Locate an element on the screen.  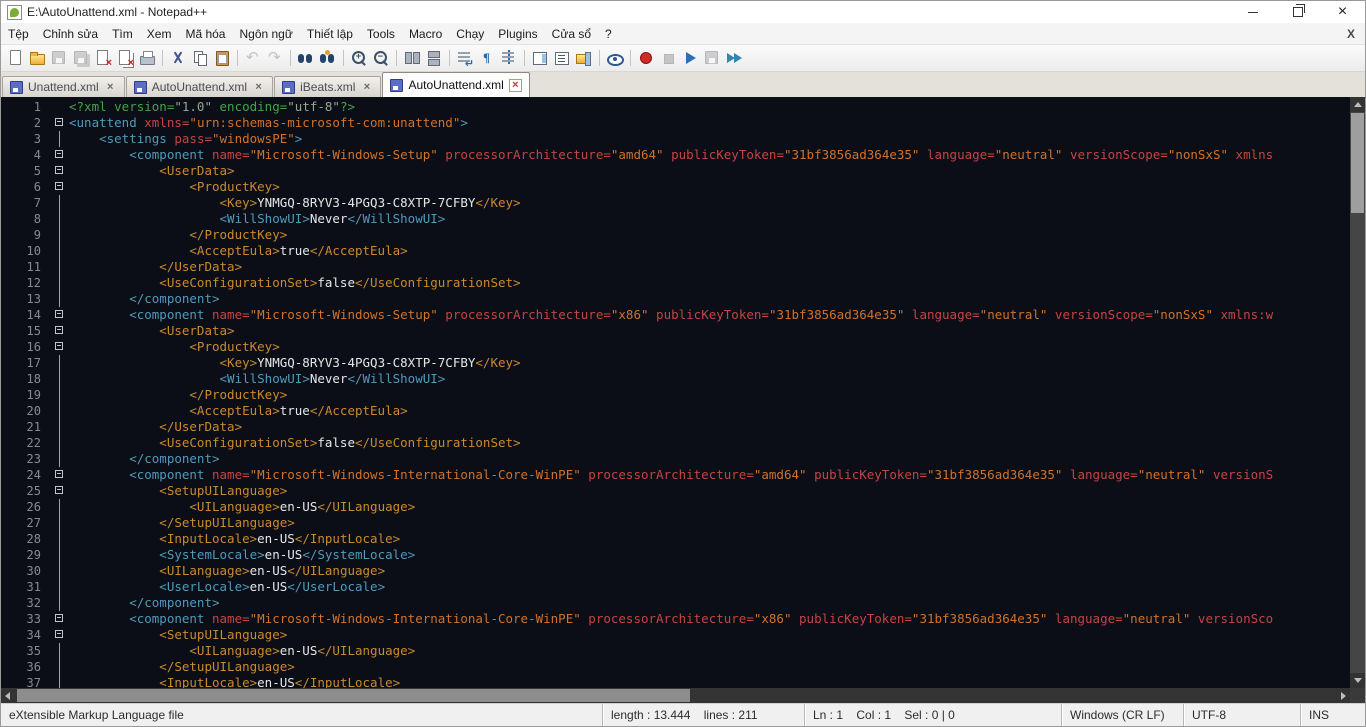
horizontal-scroll-thumb is located at coordinates (353, 695).